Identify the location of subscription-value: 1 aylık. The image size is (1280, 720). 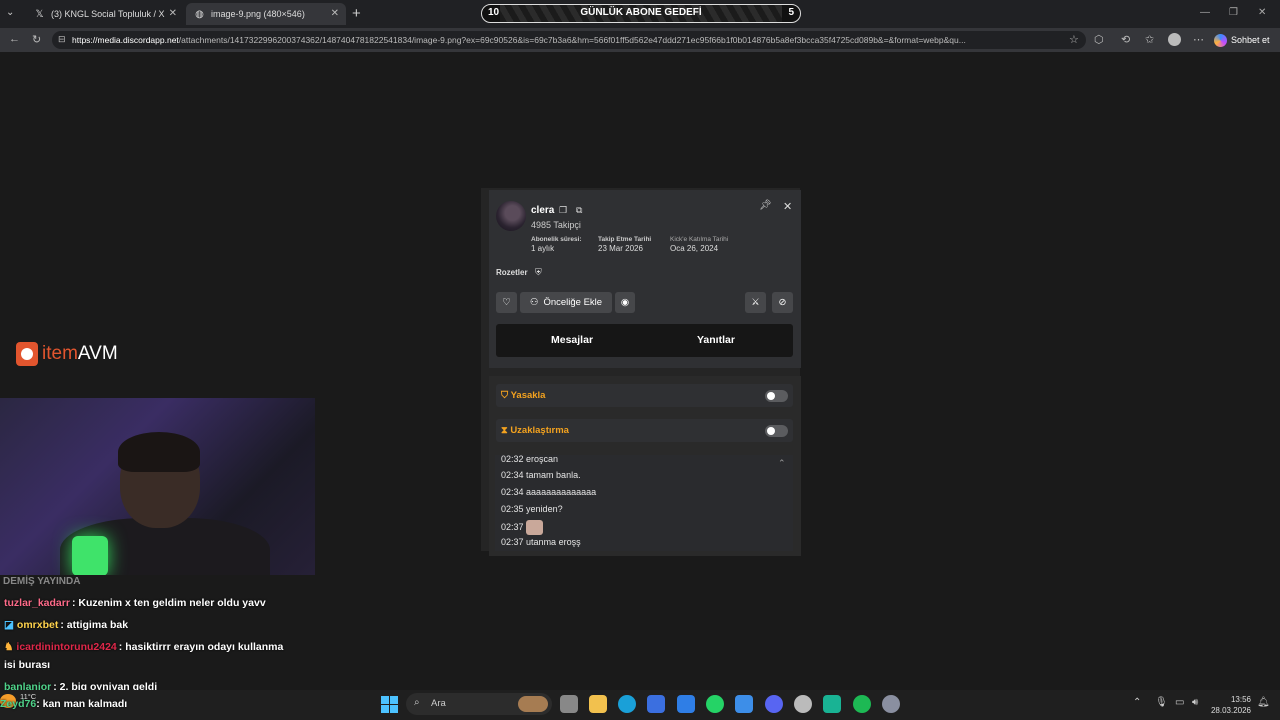
(543, 248).